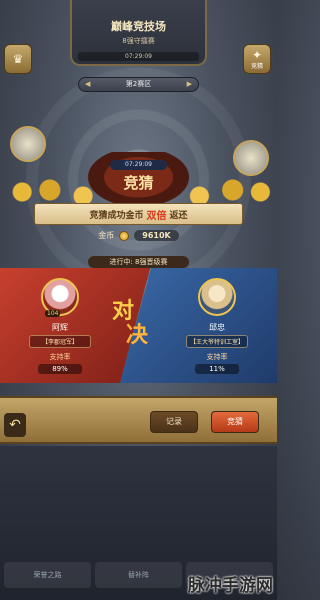  Describe the element at coordinates (138, 26) in the screenshot. I see `page-title: 巅峰竞技场` at that location.